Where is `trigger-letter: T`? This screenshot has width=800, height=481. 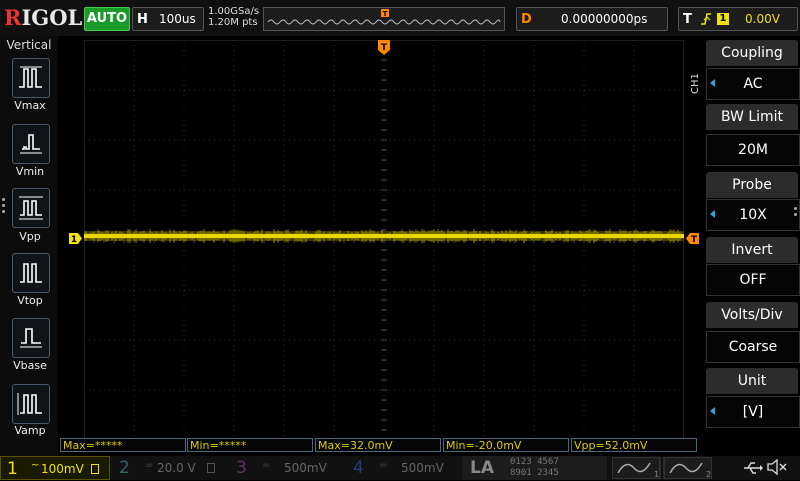
trigger-letter: T is located at coordinates (687, 19).